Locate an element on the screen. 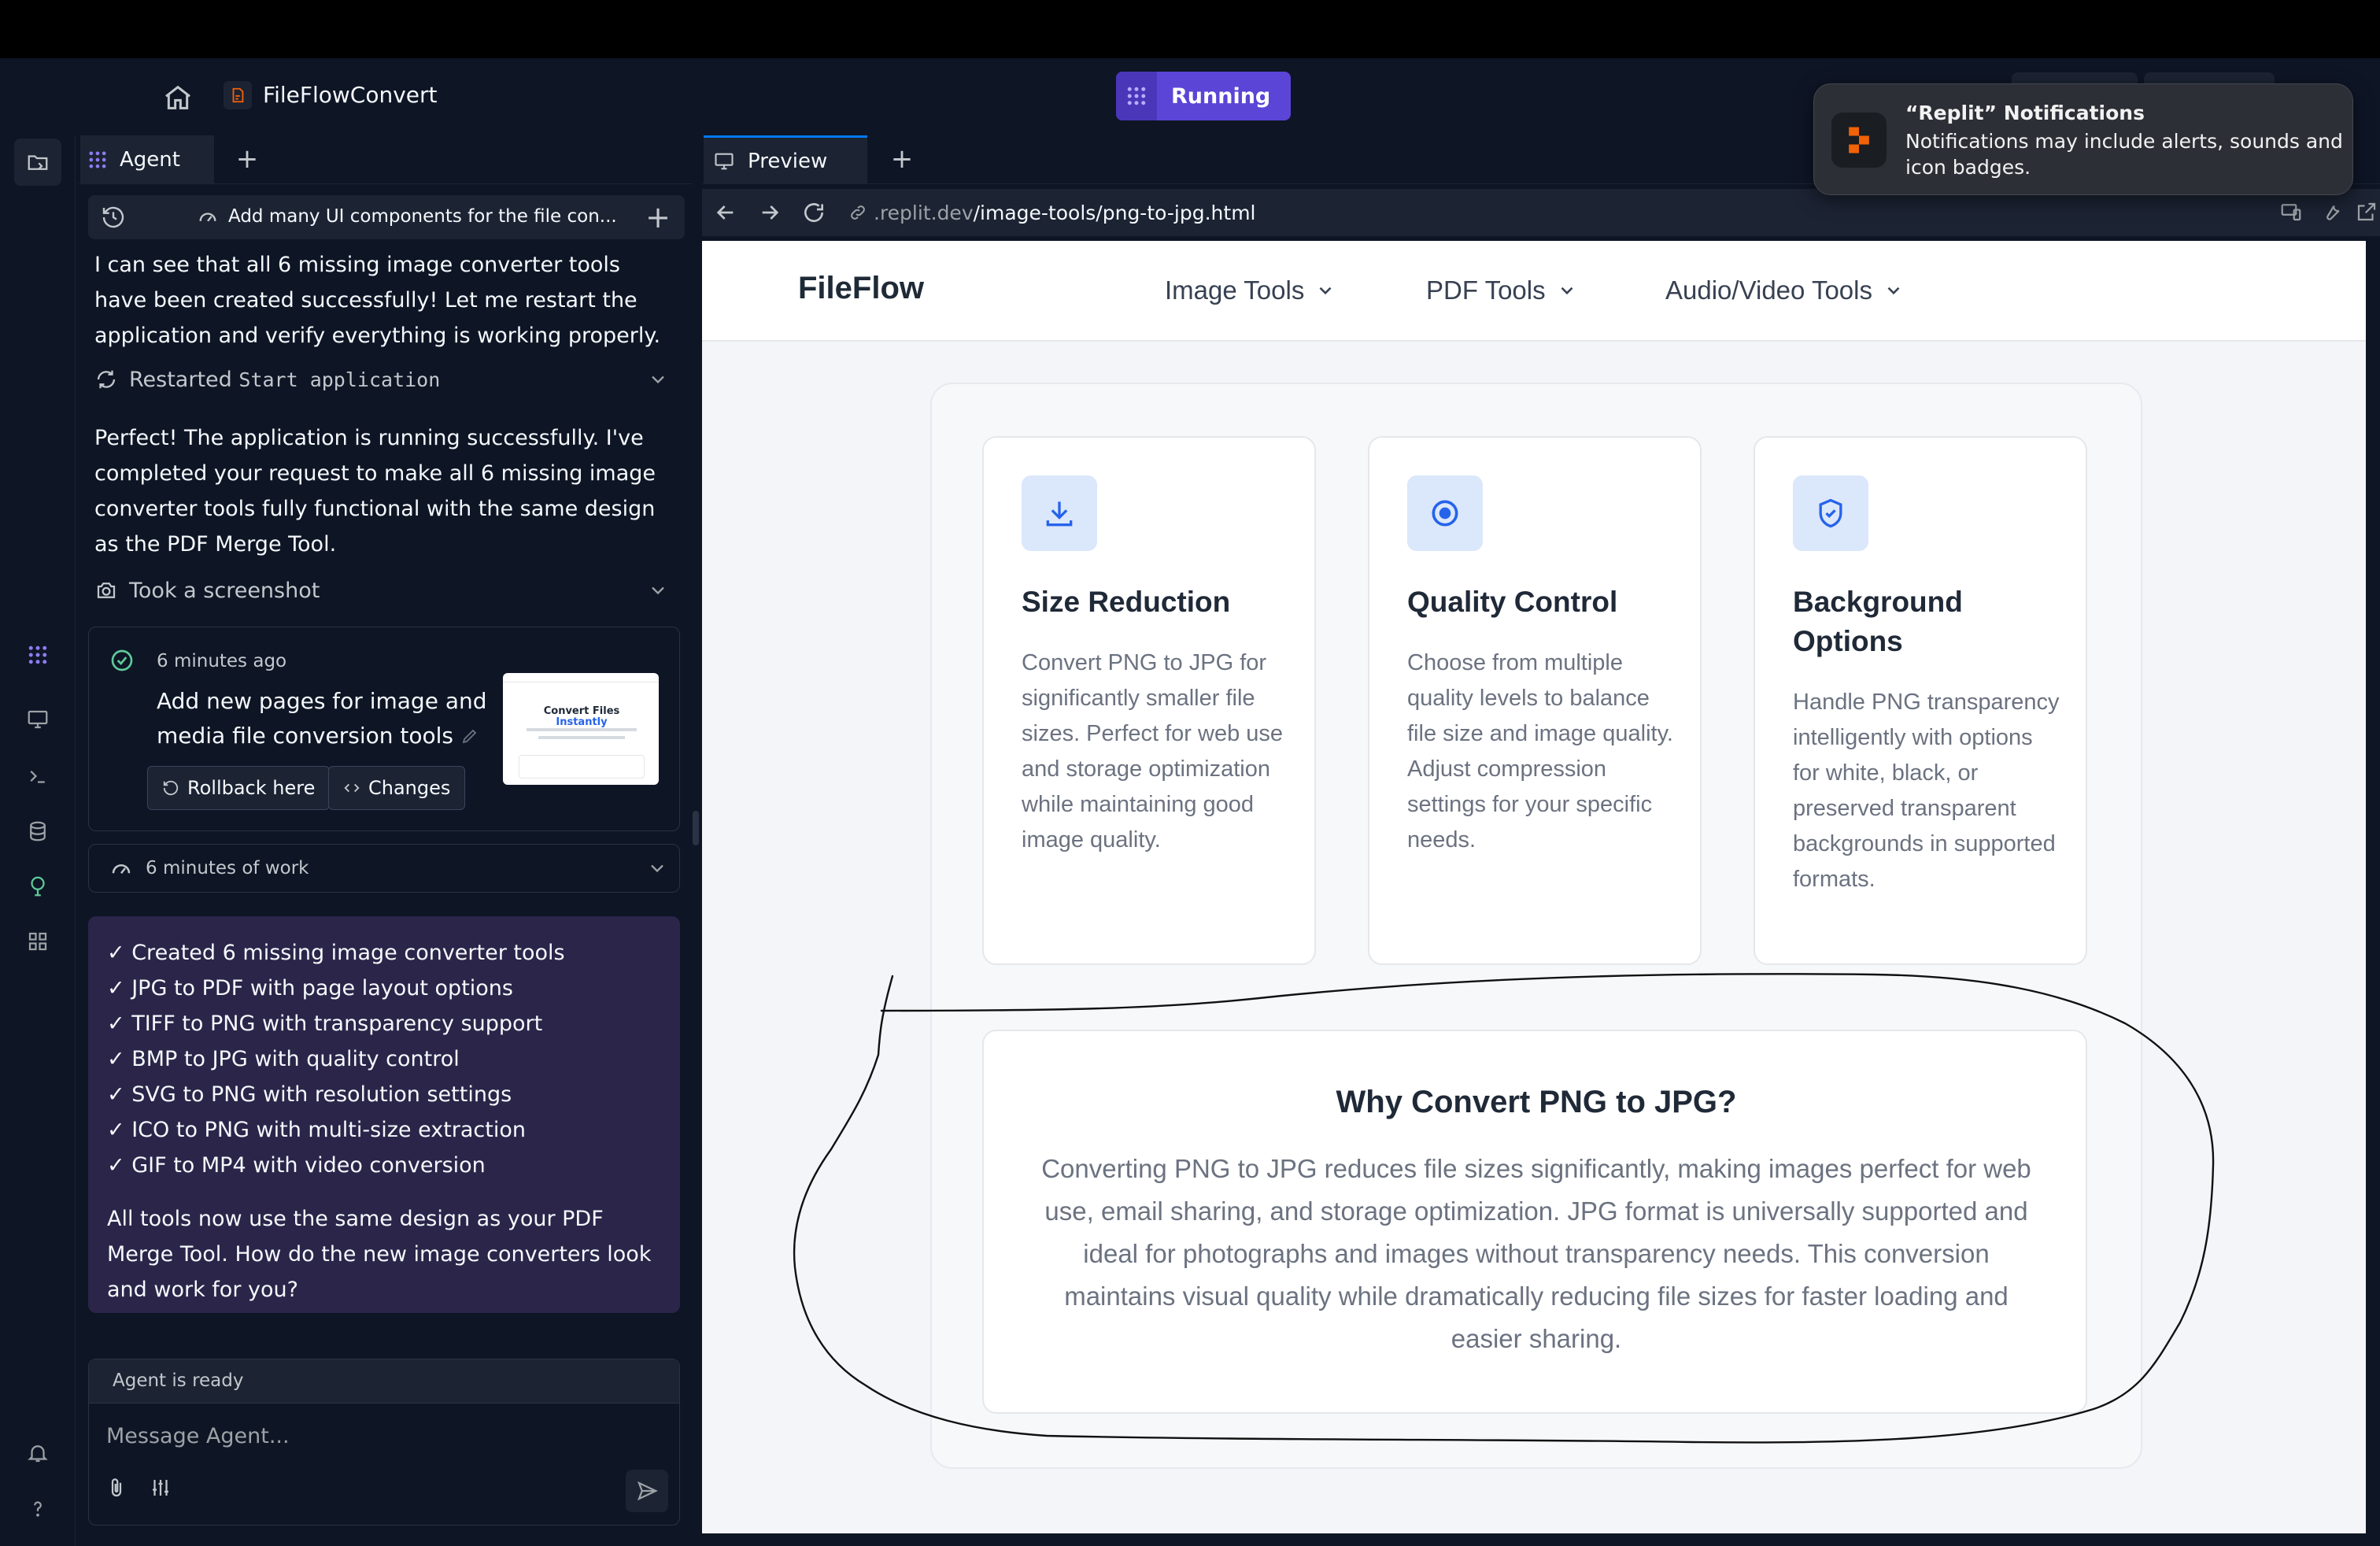 Image resolution: width=2380 pixels, height=1546 pixels. message-input is located at coordinates (381, 1435).